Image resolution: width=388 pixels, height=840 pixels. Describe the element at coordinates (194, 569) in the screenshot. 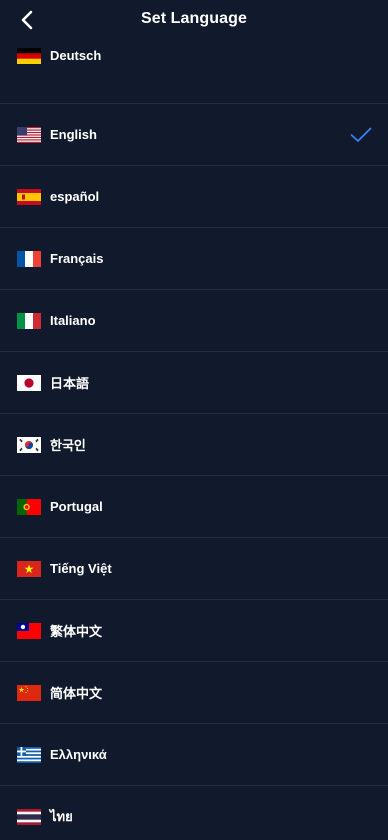

I see `language-item-vietnamese: Tiếng Việt` at that location.